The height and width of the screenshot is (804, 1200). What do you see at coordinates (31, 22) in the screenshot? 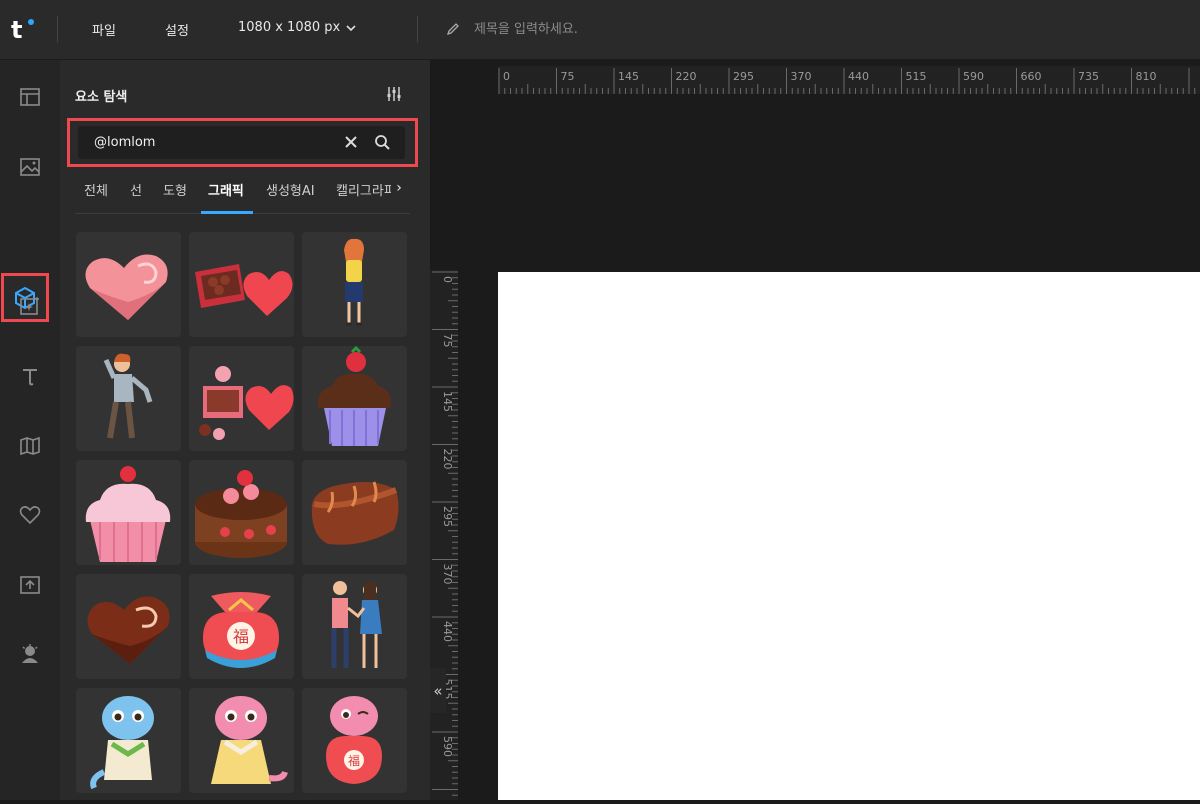
I see `logo-dot` at bounding box center [31, 22].